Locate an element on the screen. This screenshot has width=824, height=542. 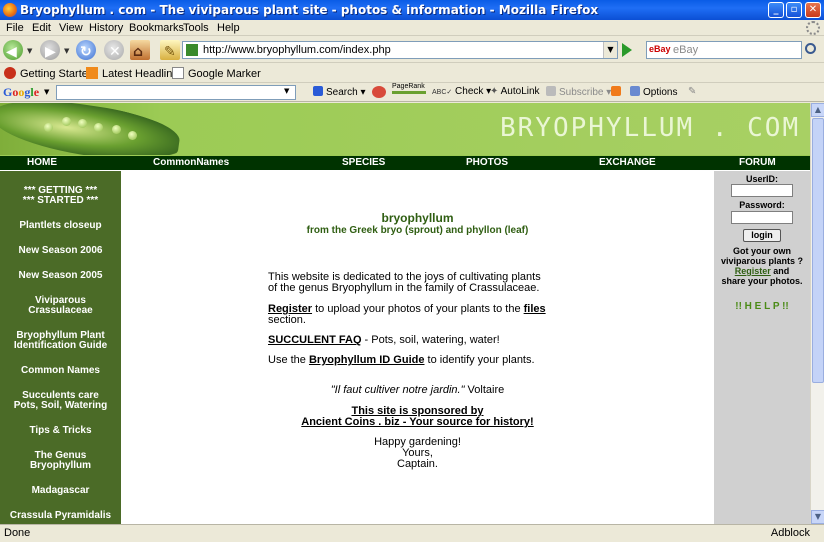
google-g-icon is located at coordinates (318, 91).